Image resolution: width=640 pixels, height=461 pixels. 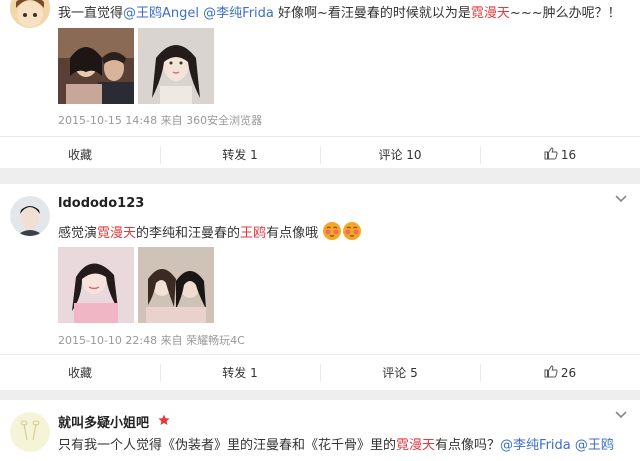 What do you see at coordinates (292, 233) in the screenshot?
I see `text-segment: 有点像哦` at bounding box center [292, 233].